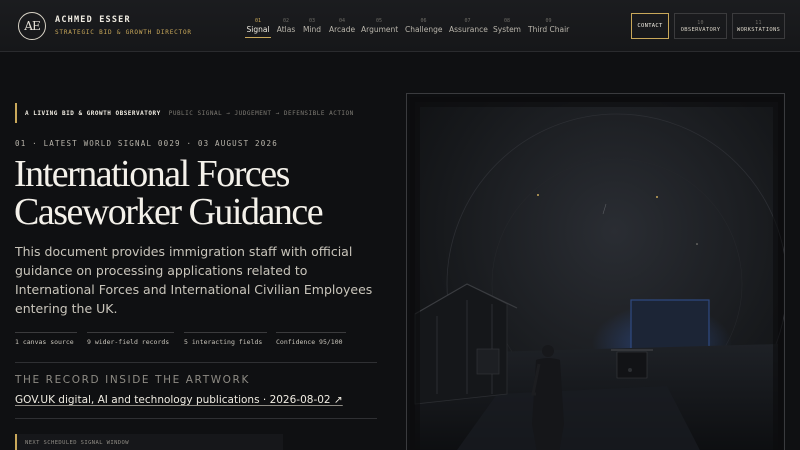 The image size is (800, 450). I want to click on next-window-label: NEXT SCHEDULED SIGNAL WINDOW, so click(77, 443).